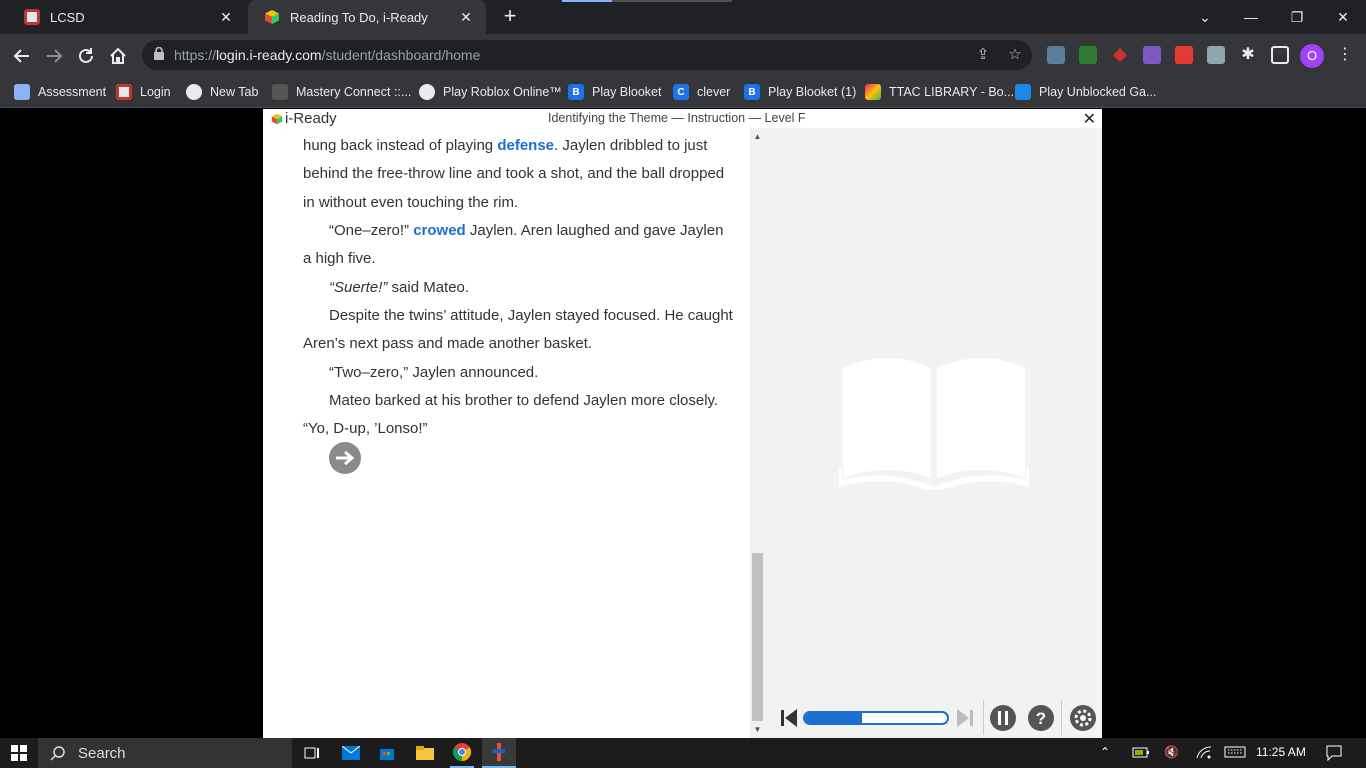 This screenshot has height=768, width=1366. What do you see at coordinates (387, 753) in the screenshot?
I see `store-icon` at bounding box center [387, 753].